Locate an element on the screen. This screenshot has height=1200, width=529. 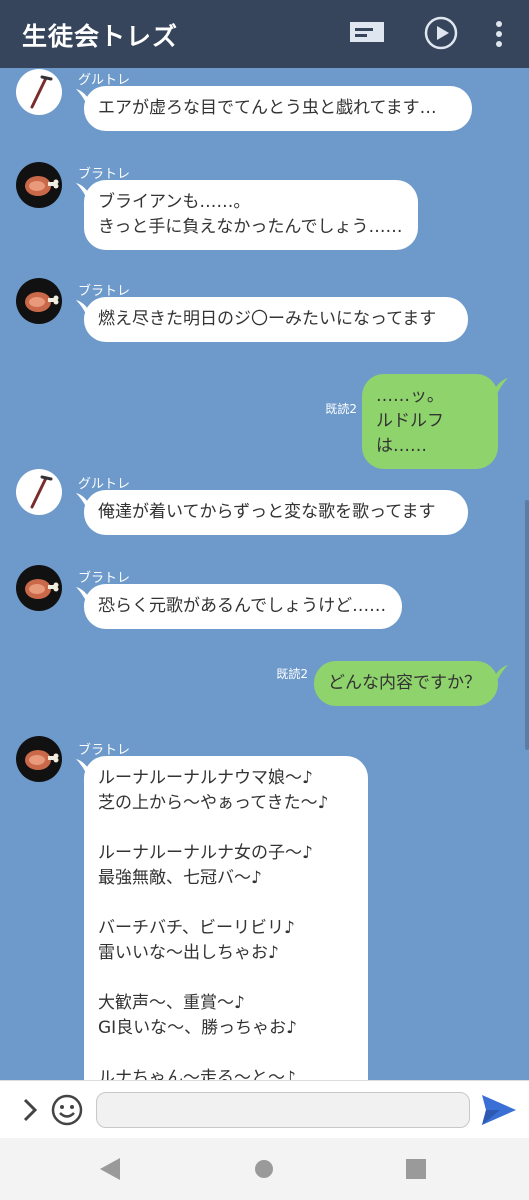
chat-title: 生徒会トレズ is located at coordinates (100, 36).